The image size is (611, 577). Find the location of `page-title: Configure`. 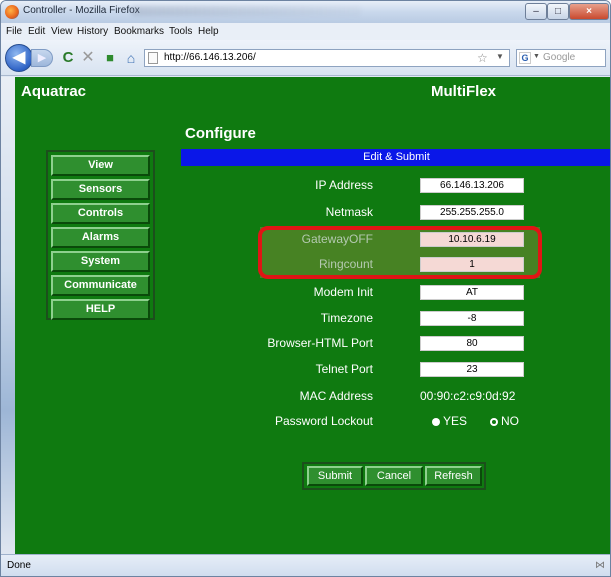

page-title: Configure is located at coordinates (220, 133).